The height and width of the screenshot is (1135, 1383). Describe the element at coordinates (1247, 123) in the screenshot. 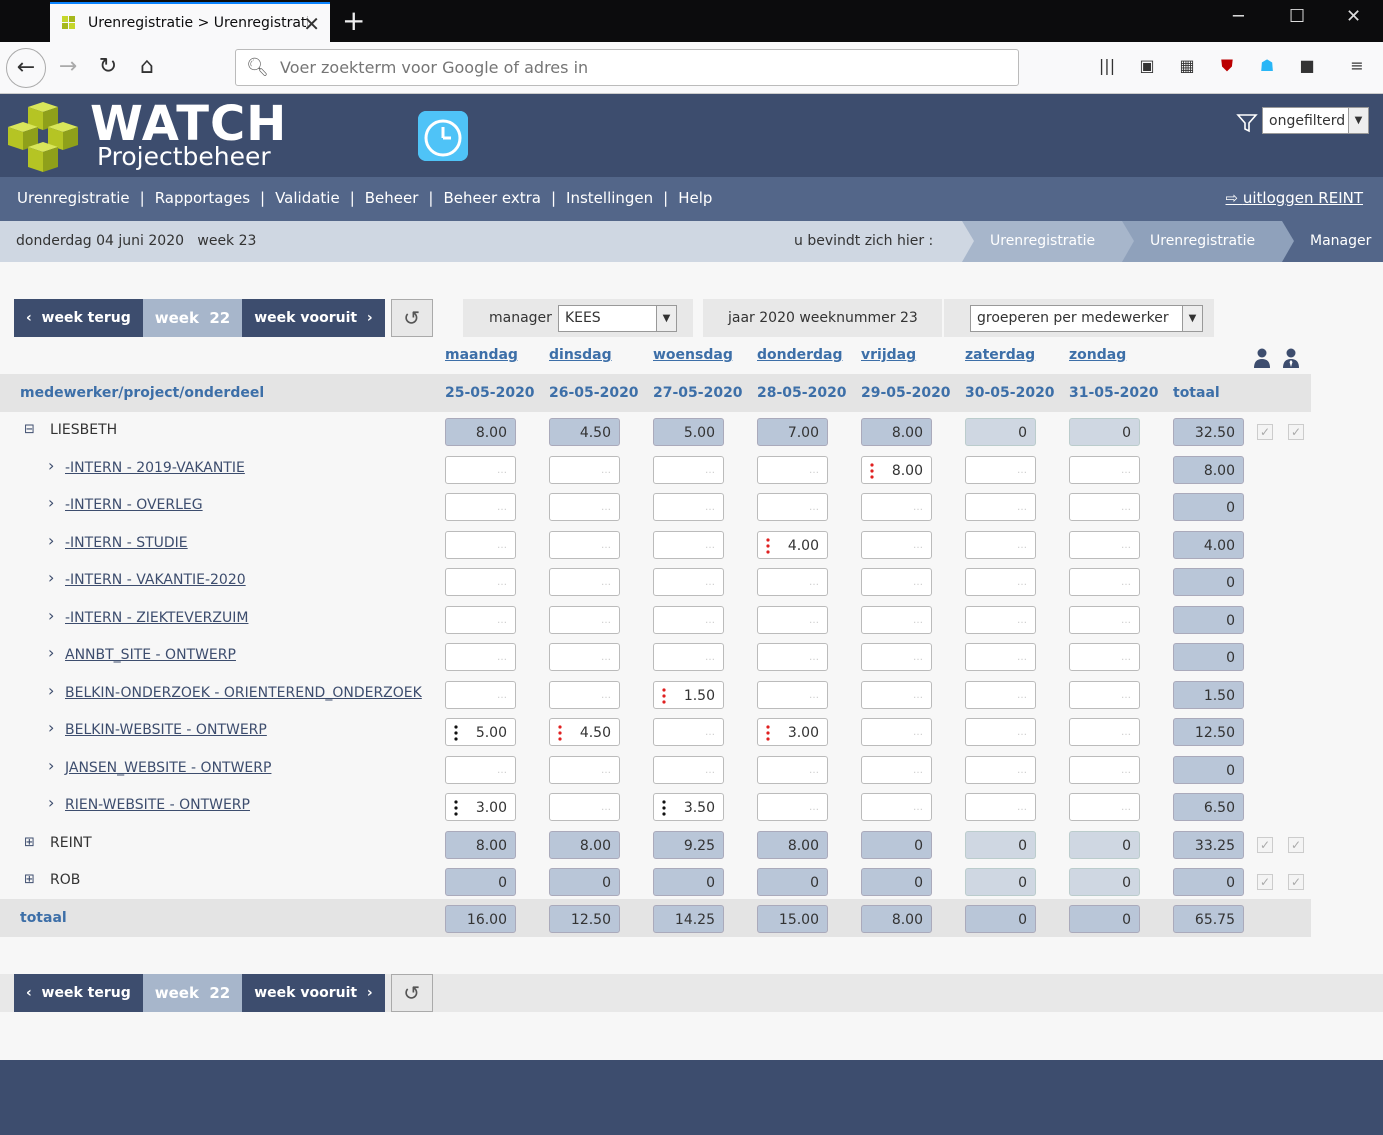

I see `filter-icon` at that location.